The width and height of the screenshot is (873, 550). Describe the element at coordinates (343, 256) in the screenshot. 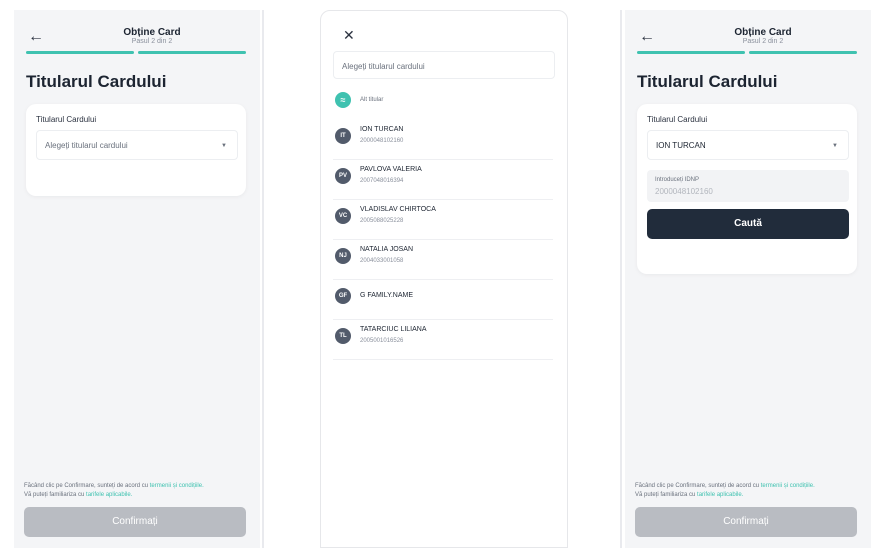

I see `avatar: NJ` at that location.